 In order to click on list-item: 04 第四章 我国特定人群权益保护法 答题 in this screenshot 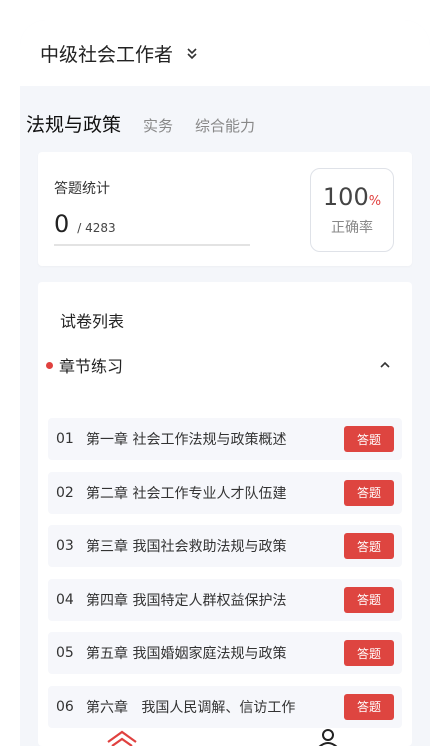, I will do `click(225, 599)`.